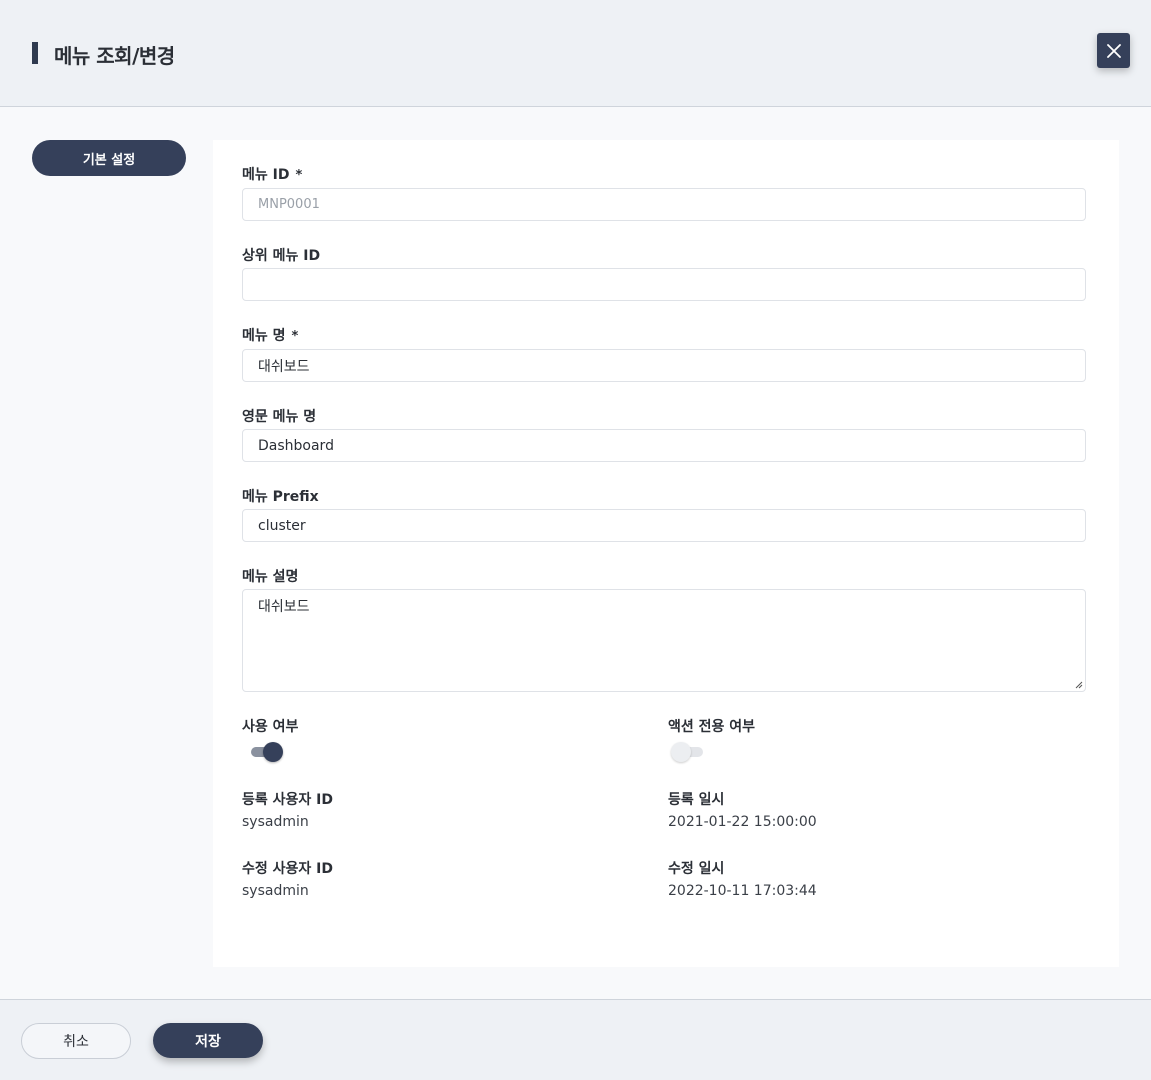 The height and width of the screenshot is (1080, 1151). What do you see at coordinates (281, 256) in the screenshot?
I see `parent-menu-id-label: 상위 메뉴 ID` at bounding box center [281, 256].